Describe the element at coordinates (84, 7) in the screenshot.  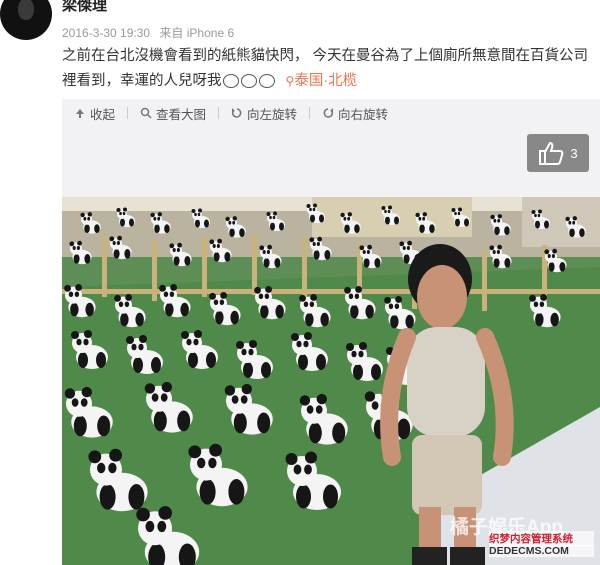
I see `author-name: 梁傑理` at that location.